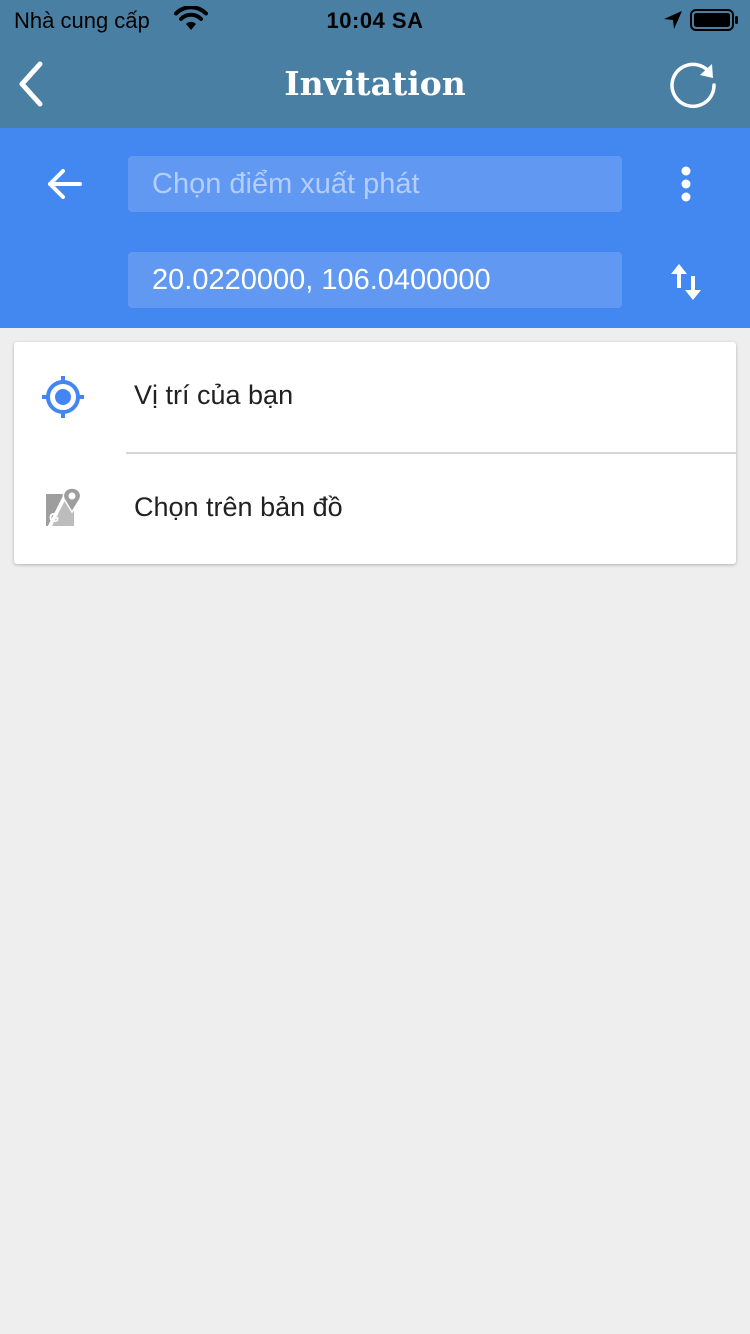  I want to click on my-location-icon, so click(63, 397).